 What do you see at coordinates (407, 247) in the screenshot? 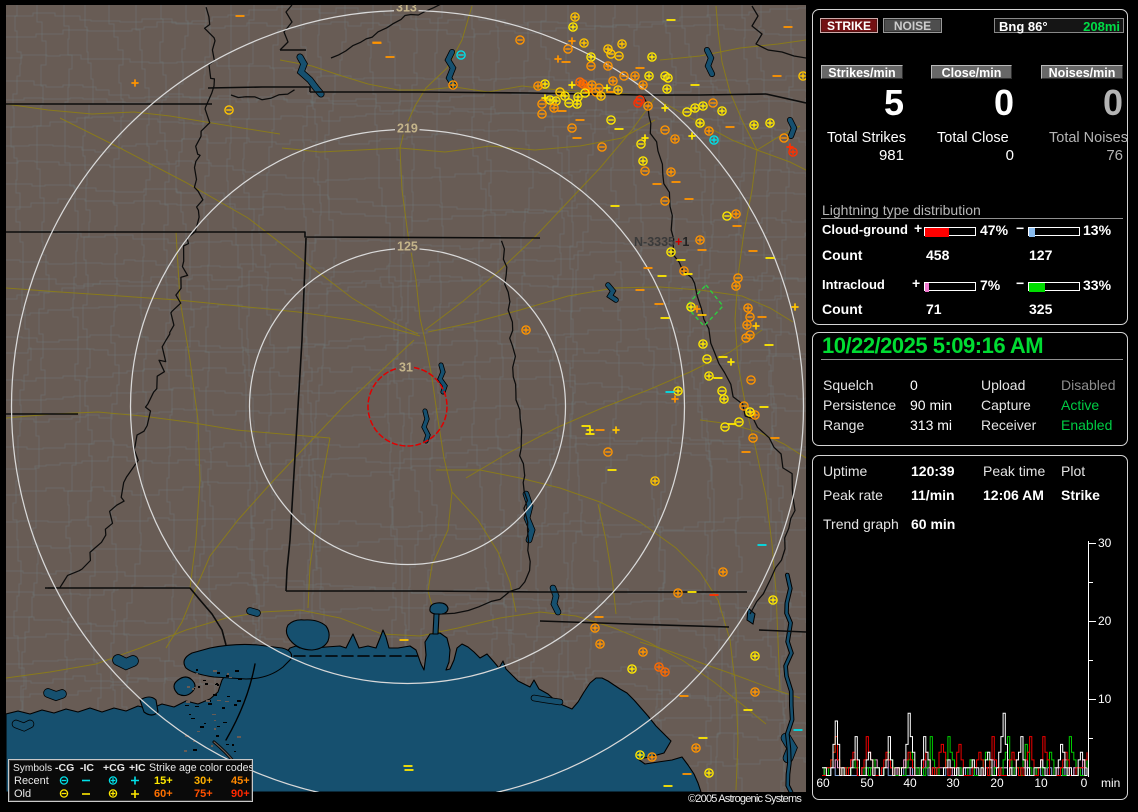
I see `svg-text: 125` at bounding box center [407, 247].